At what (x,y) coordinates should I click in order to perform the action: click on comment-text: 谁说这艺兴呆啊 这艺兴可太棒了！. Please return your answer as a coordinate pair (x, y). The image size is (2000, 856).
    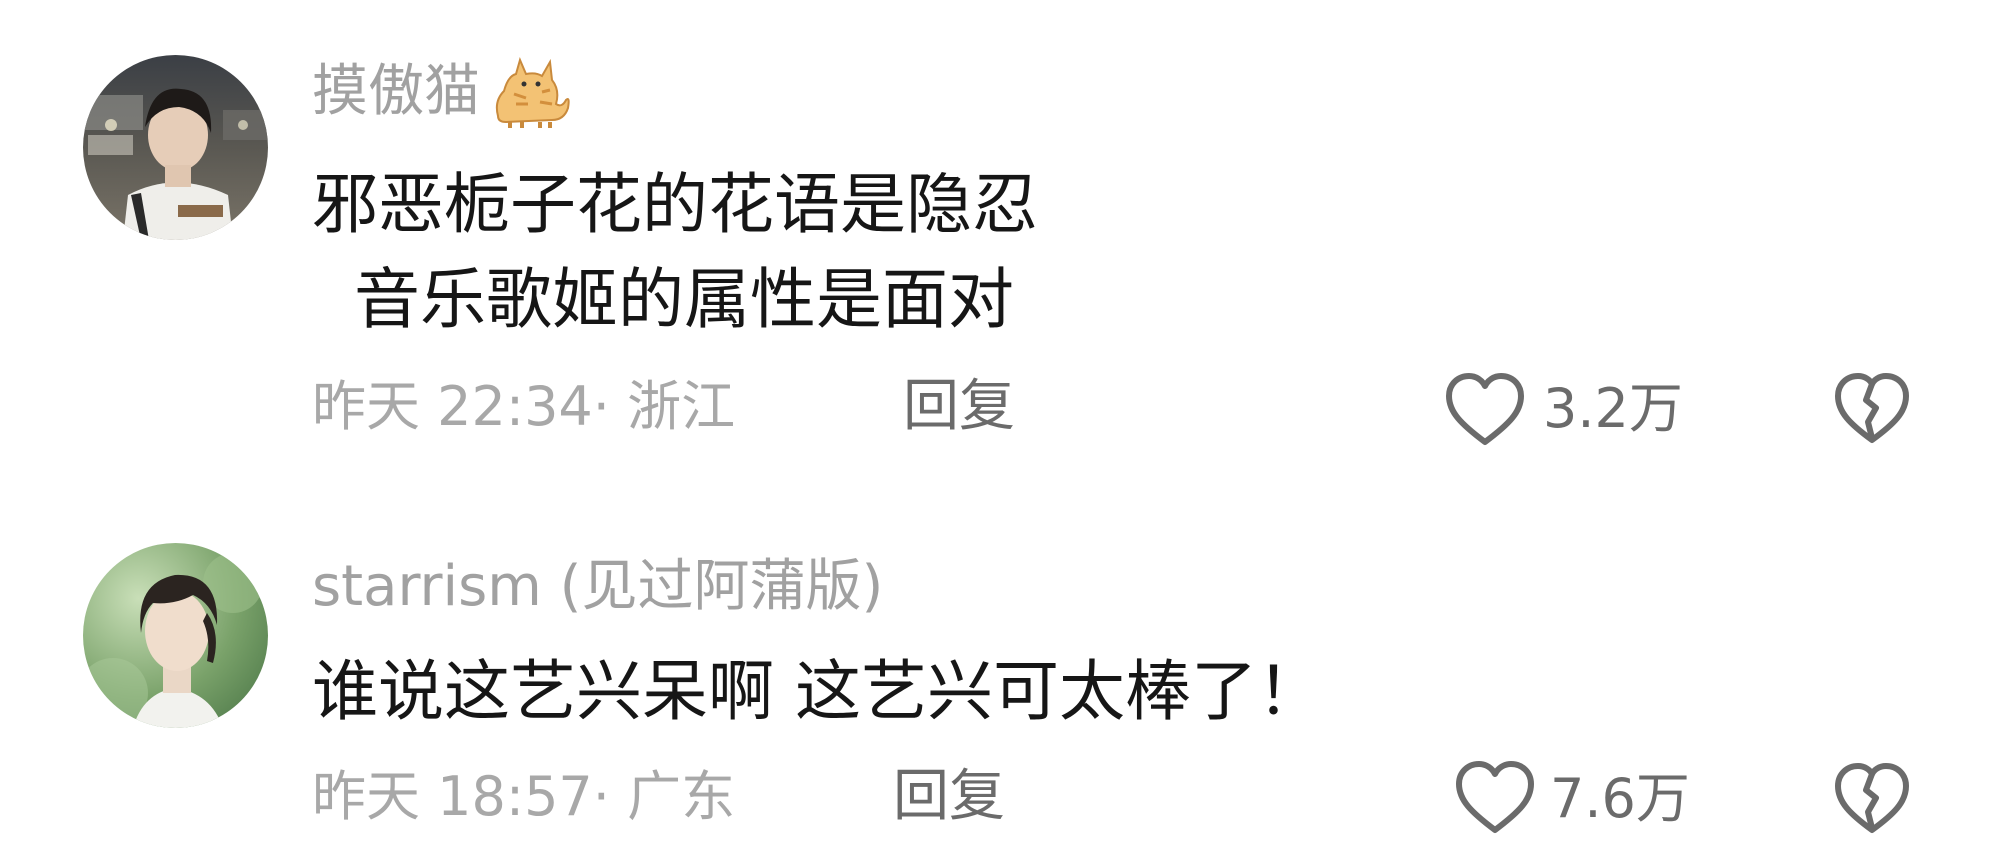
    Looking at the image, I should click on (817, 691).